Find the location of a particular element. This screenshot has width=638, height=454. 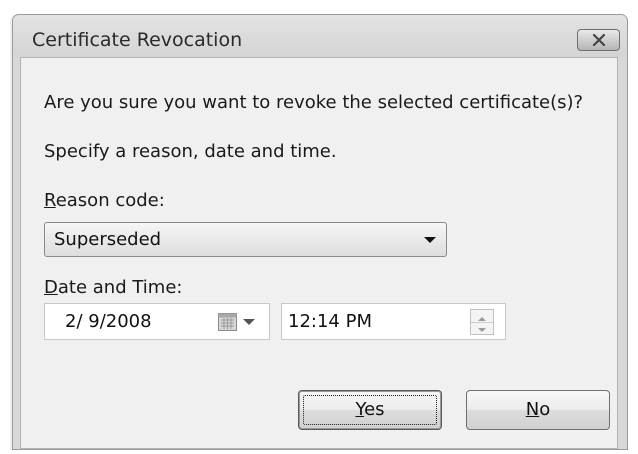

date-time-label: Date and Time: is located at coordinates (113, 287).